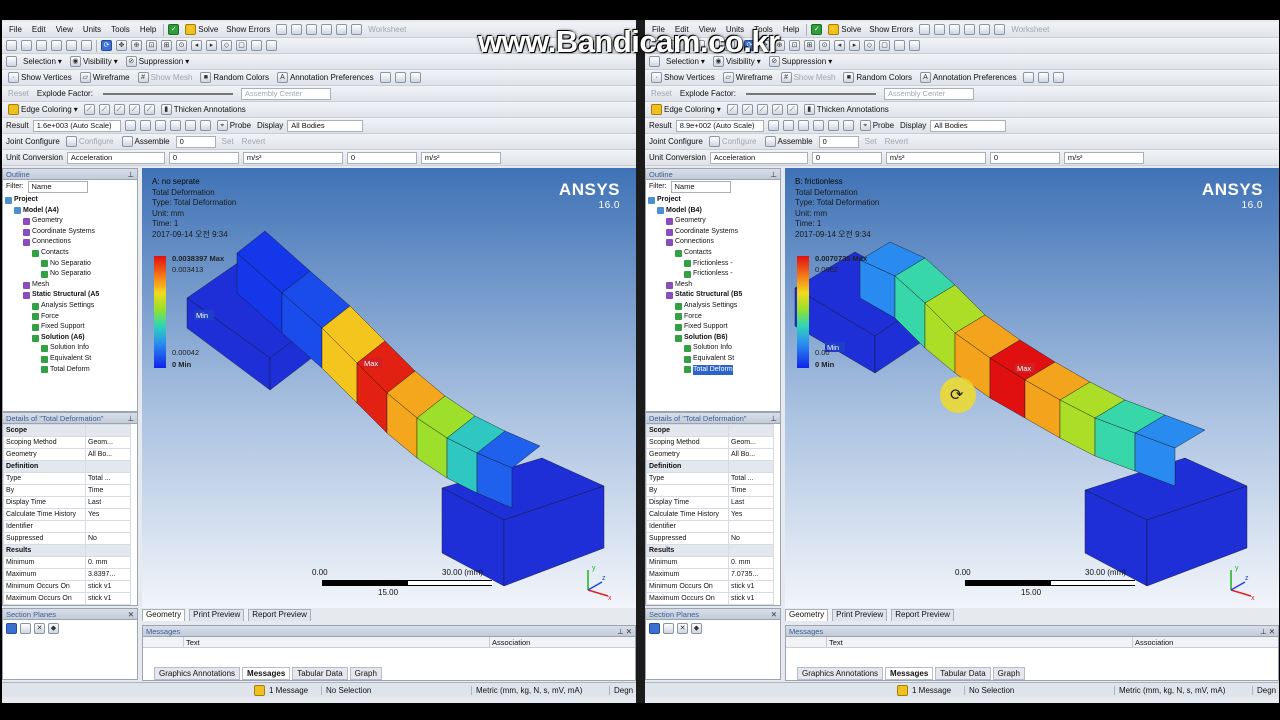 This screenshot has width=1280, height=720. I want to click on tab-geometry: Geometry, so click(807, 615).